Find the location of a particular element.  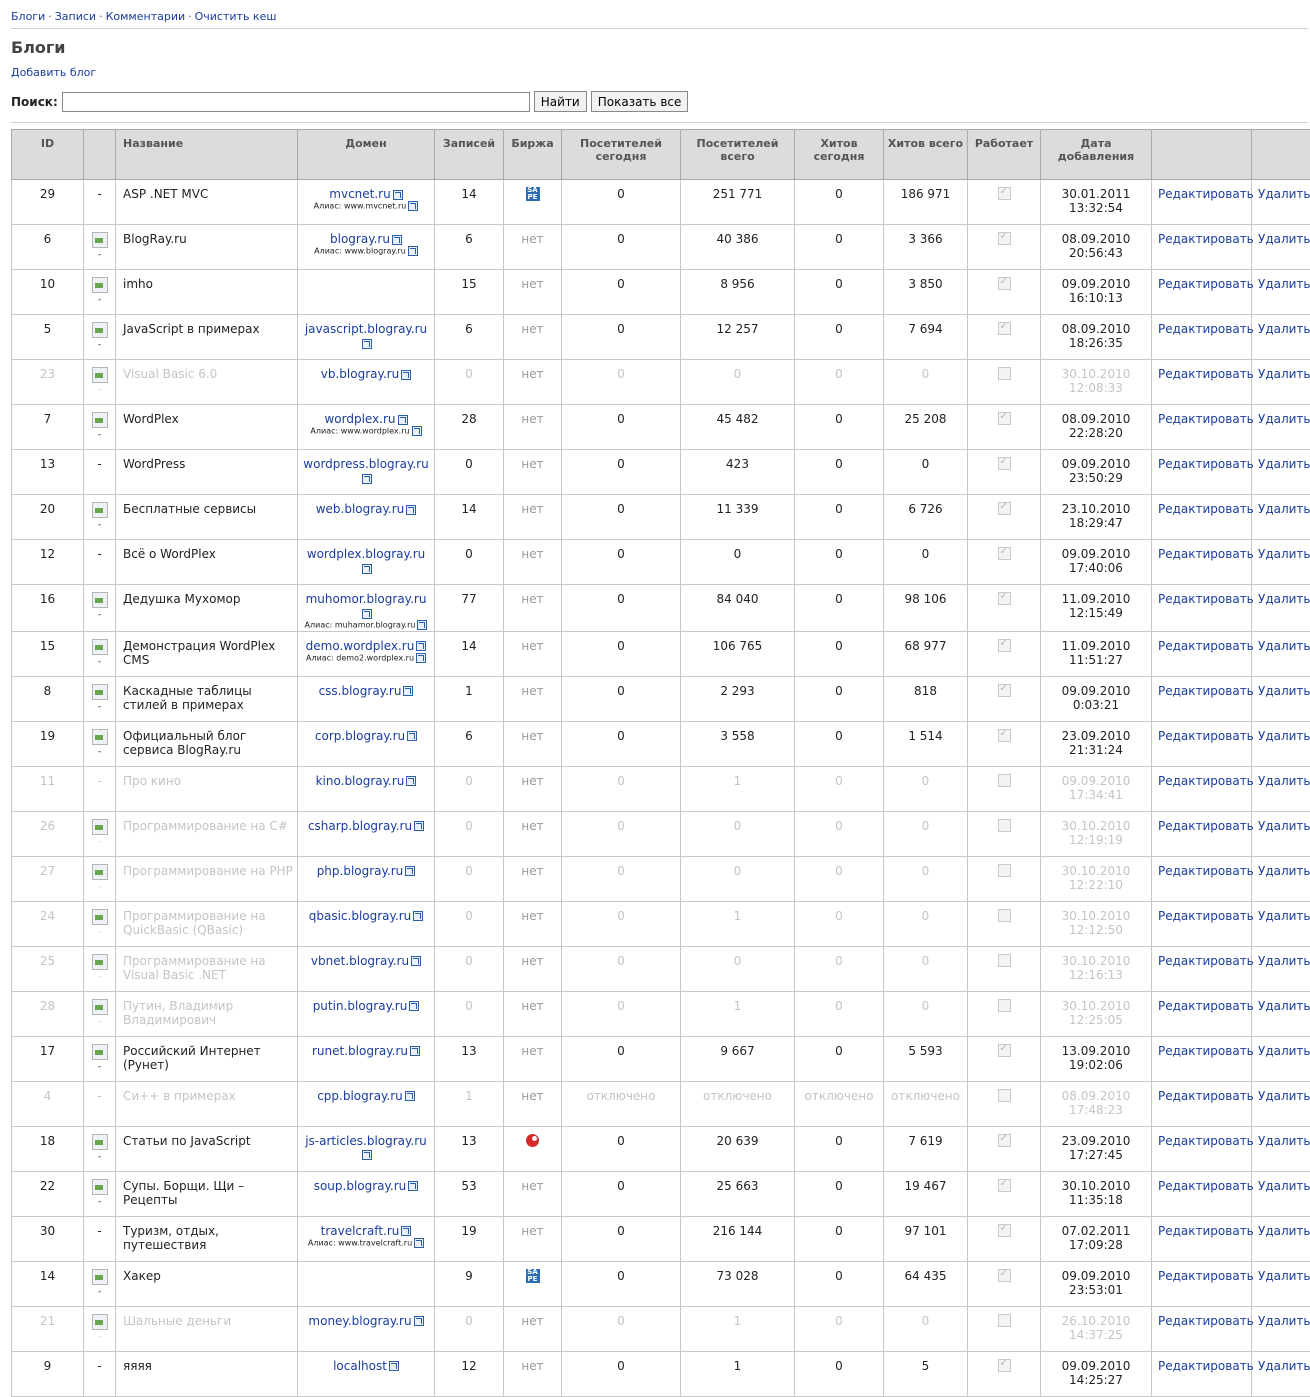

domain-link: vb.blogray.ru is located at coordinates (360, 374).